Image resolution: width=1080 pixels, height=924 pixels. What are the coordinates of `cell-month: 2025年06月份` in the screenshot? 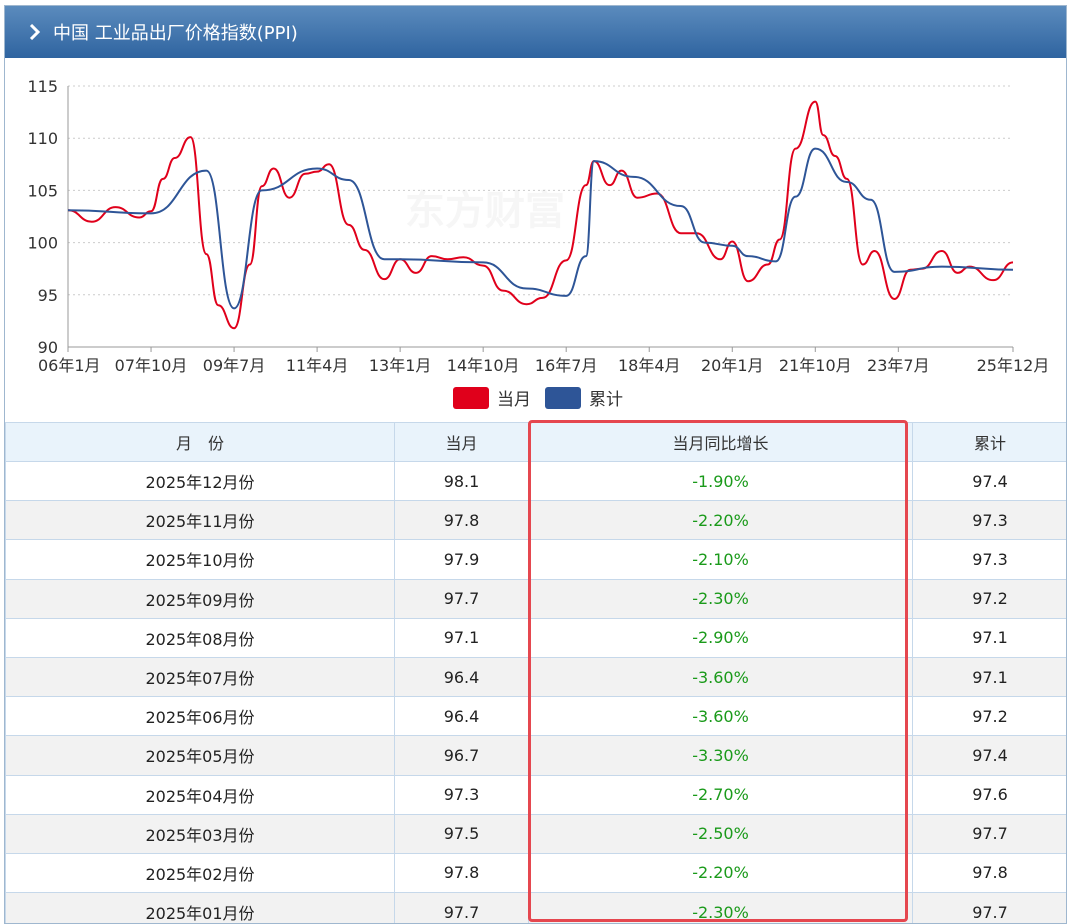 It's located at (200, 716).